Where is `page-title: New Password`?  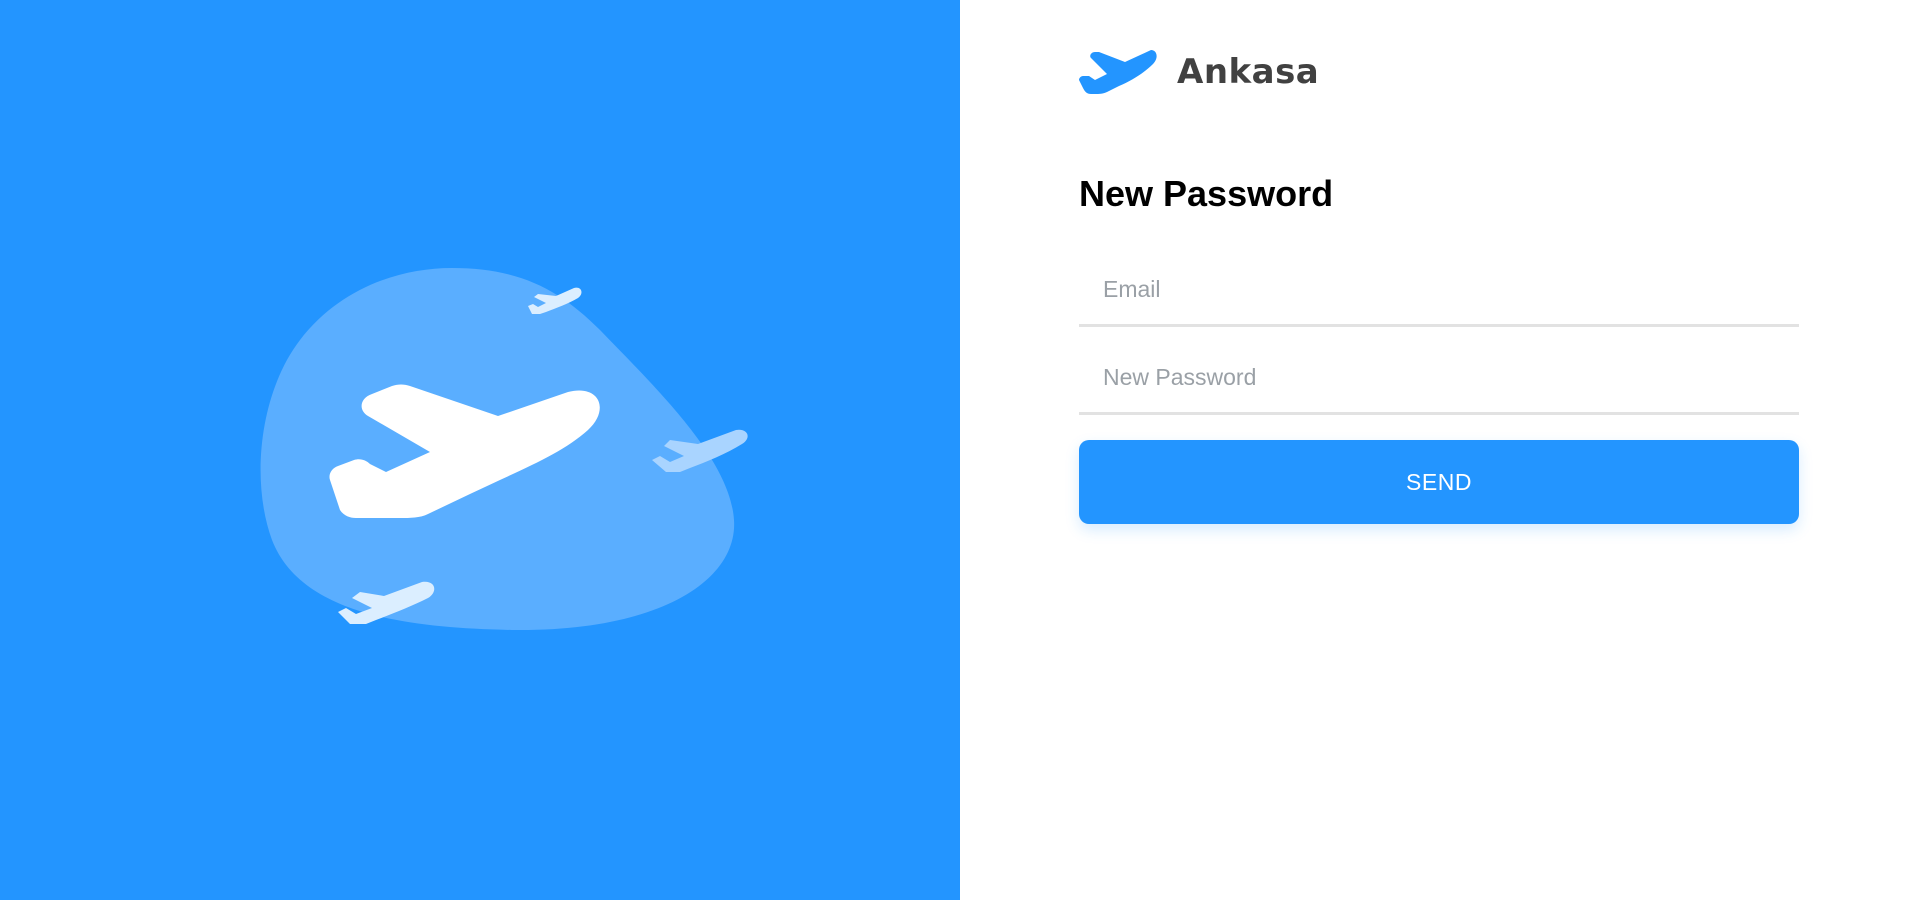 page-title: New Password is located at coordinates (1206, 193).